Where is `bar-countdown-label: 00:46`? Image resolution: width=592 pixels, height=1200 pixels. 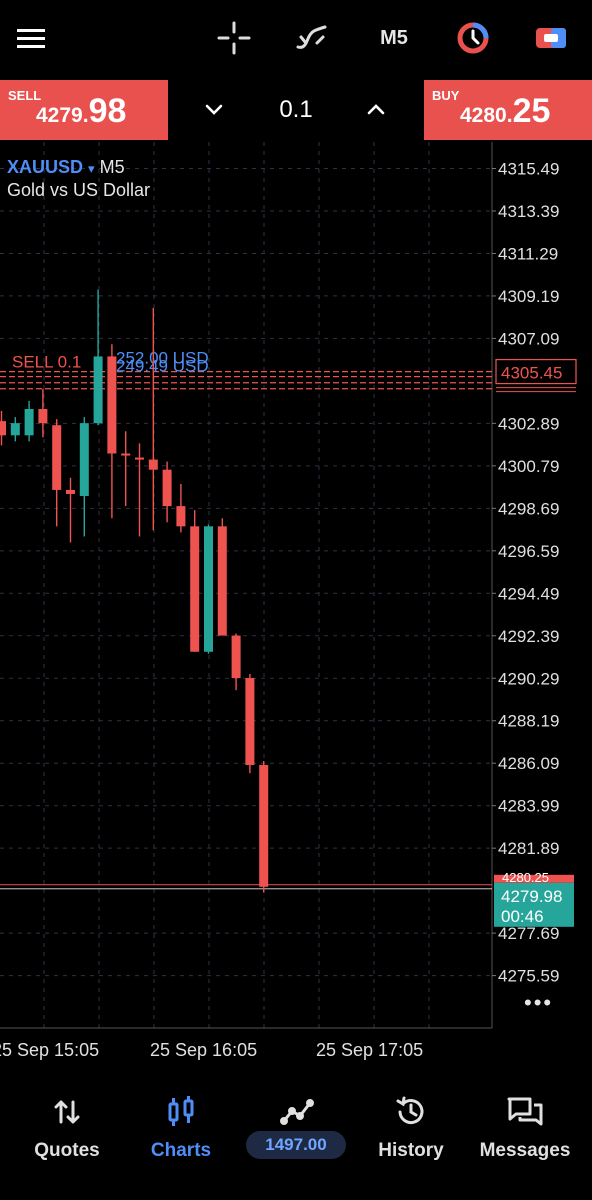 bar-countdown-label: 00:46 is located at coordinates (522, 916).